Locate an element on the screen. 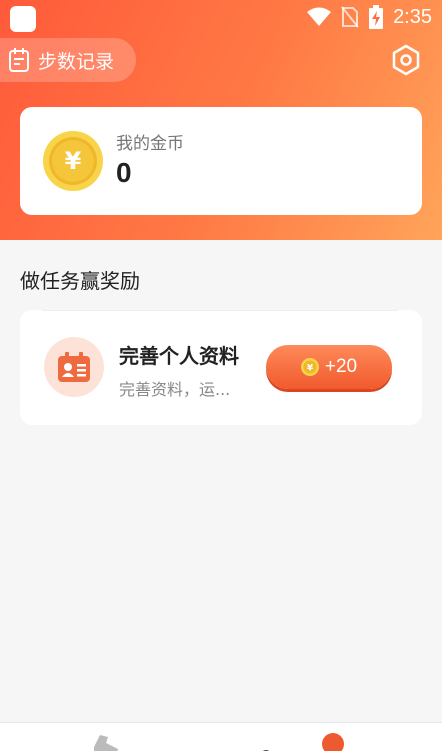 The width and height of the screenshot is (442, 751). settings-hexagon-icon is located at coordinates (406, 60).